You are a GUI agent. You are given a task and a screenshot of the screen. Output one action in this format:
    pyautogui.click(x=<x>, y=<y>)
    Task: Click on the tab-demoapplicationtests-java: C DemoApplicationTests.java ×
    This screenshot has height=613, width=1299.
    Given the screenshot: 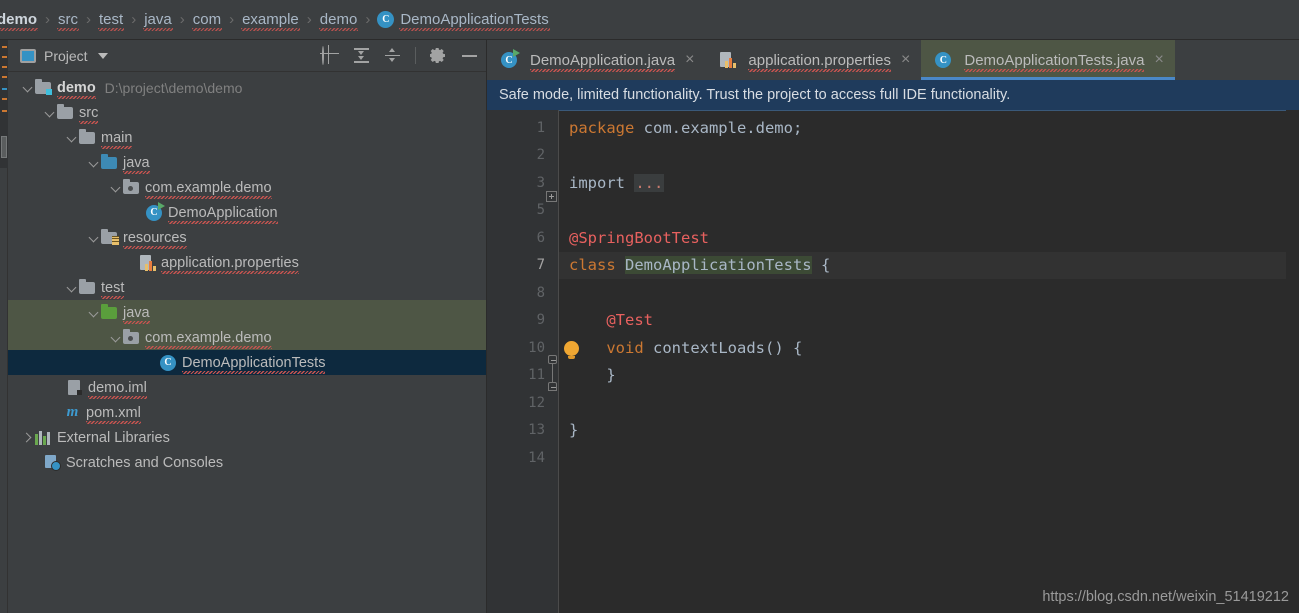 What is the action you would take?
    pyautogui.click(x=1048, y=60)
    